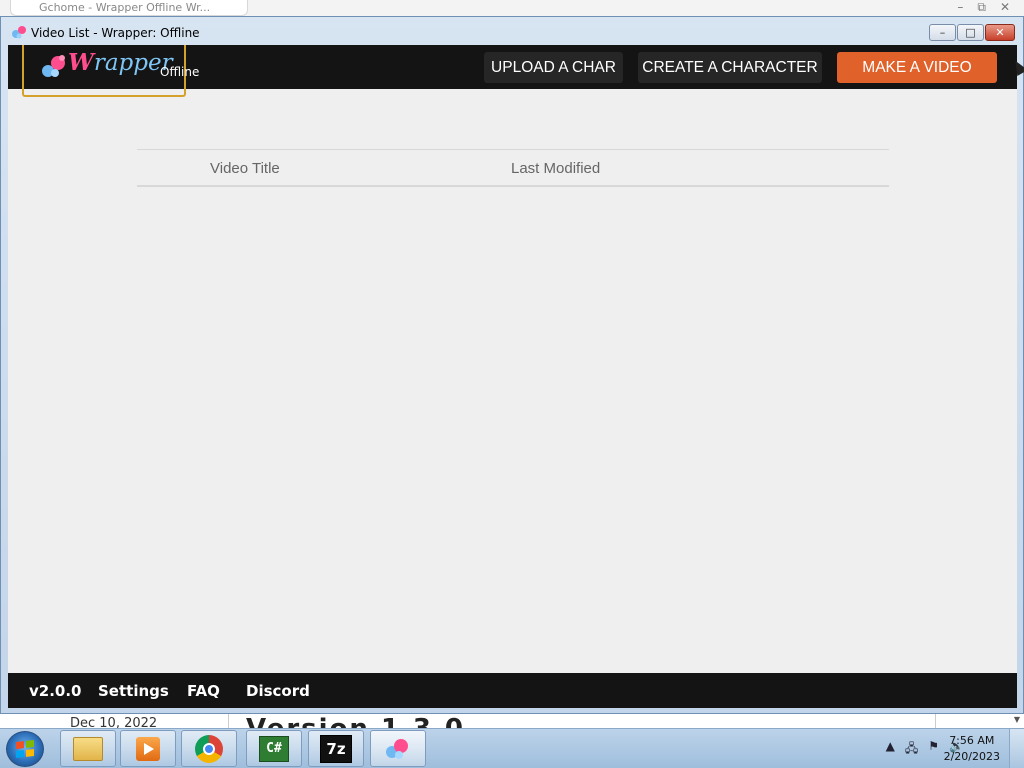 The image size is (1024, 768). Describe the element at coordinates (180, 72) in the screenshot. I see `logo-subtitle: Offline` at that location.